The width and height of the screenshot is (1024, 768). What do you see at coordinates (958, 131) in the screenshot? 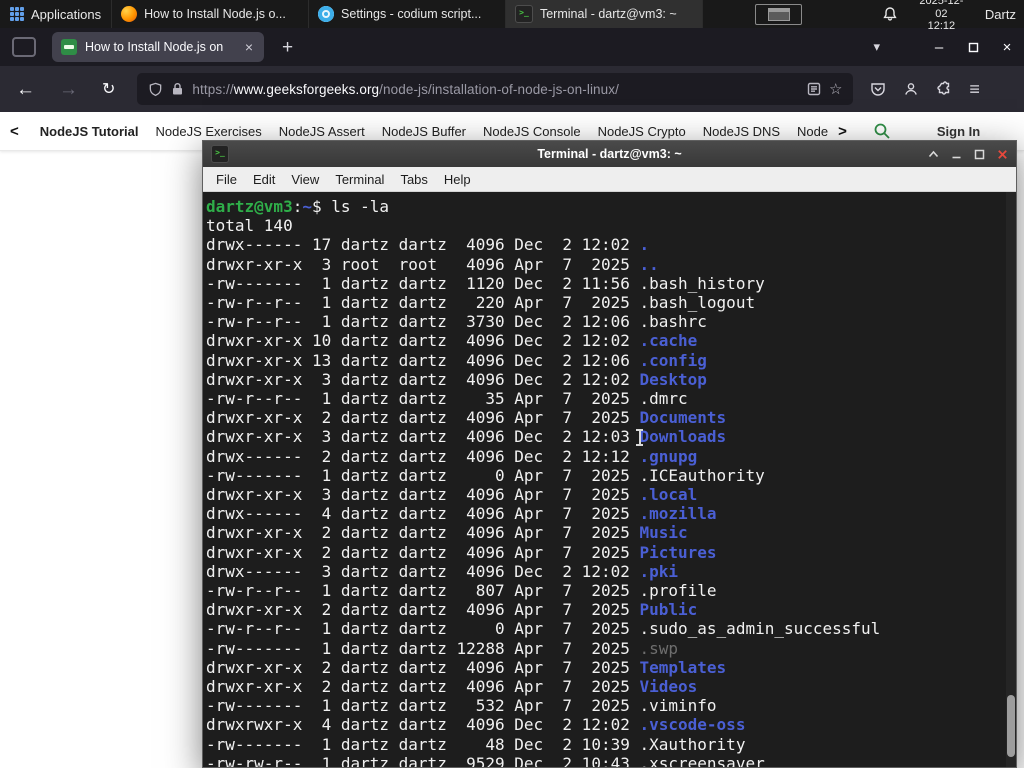
I see `sign-in-button: Sign In` at bounding box center [958, 131].